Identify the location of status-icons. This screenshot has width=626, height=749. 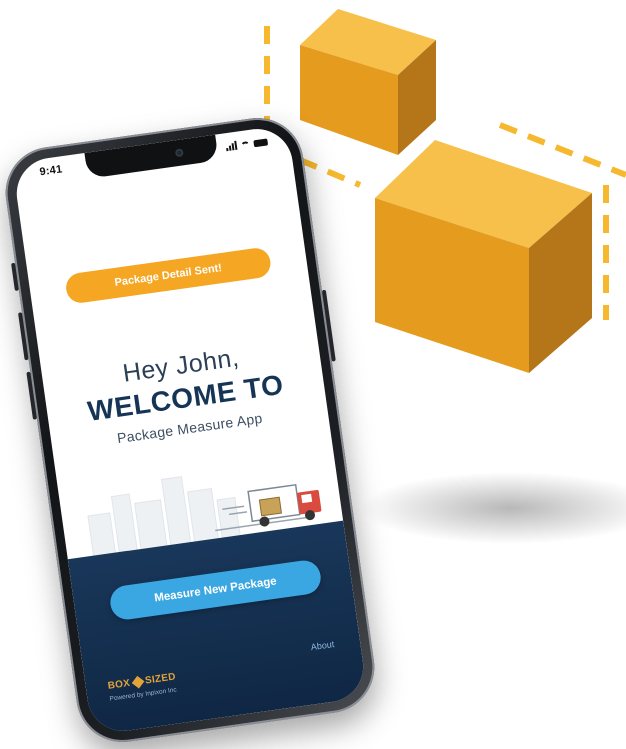
(247, 143).